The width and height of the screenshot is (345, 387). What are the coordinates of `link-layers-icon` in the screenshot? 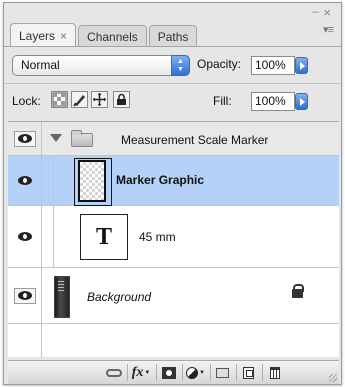 It's located at (114, 372).